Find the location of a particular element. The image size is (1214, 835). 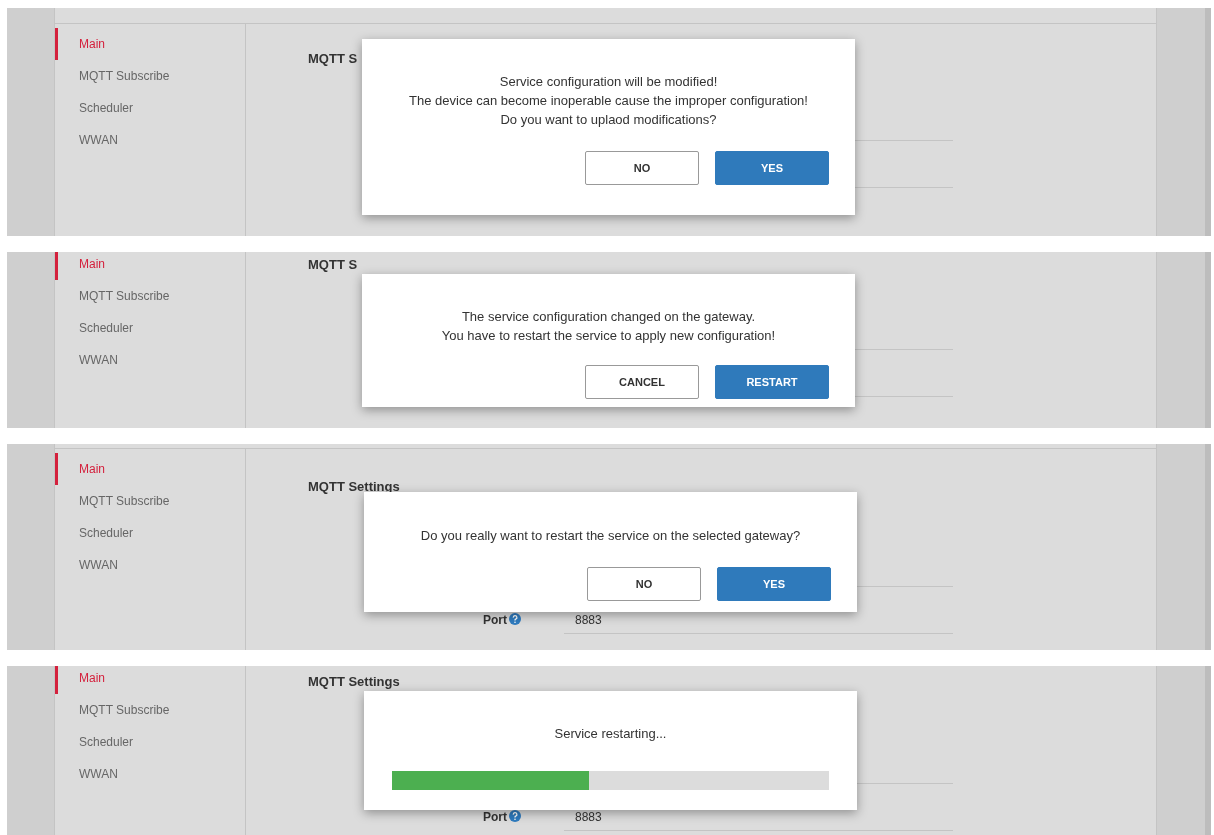

dialog-message: You have to restart the service to apply new configuration! is located at coordinates (608, 336).